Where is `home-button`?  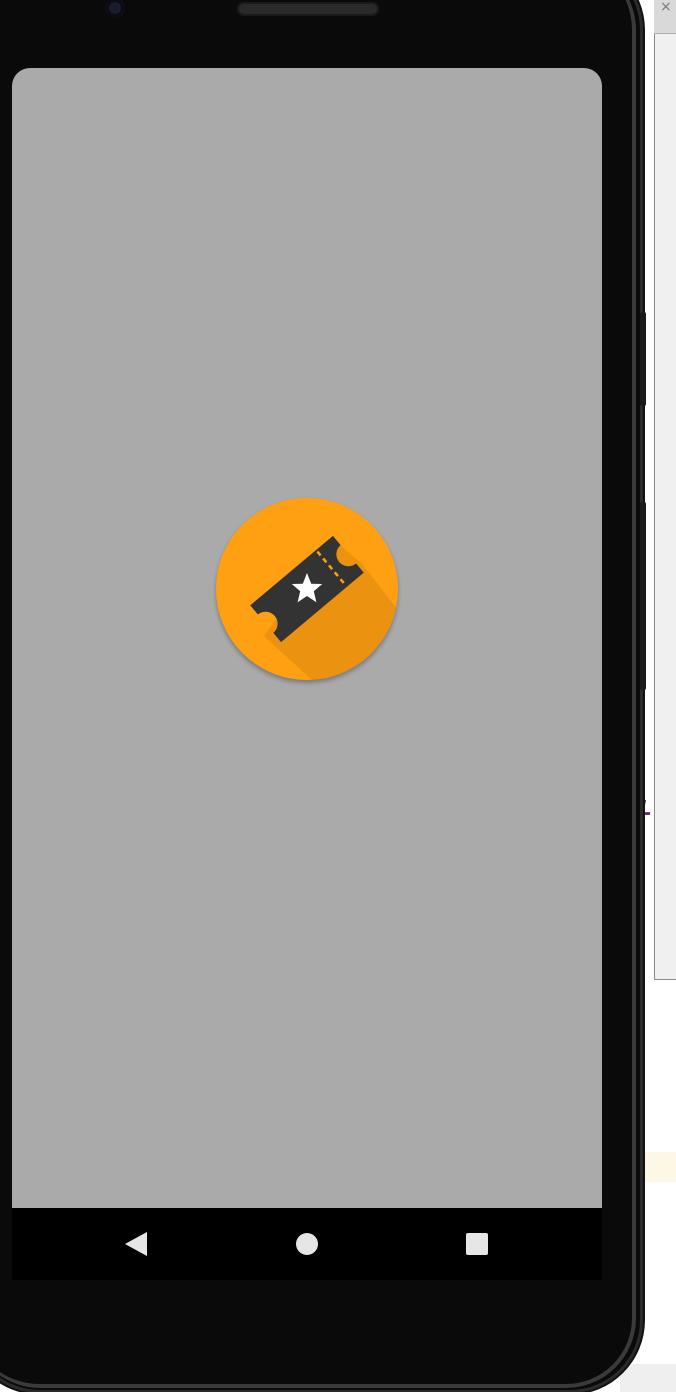
home-button is located at coordinates (307, 1244).